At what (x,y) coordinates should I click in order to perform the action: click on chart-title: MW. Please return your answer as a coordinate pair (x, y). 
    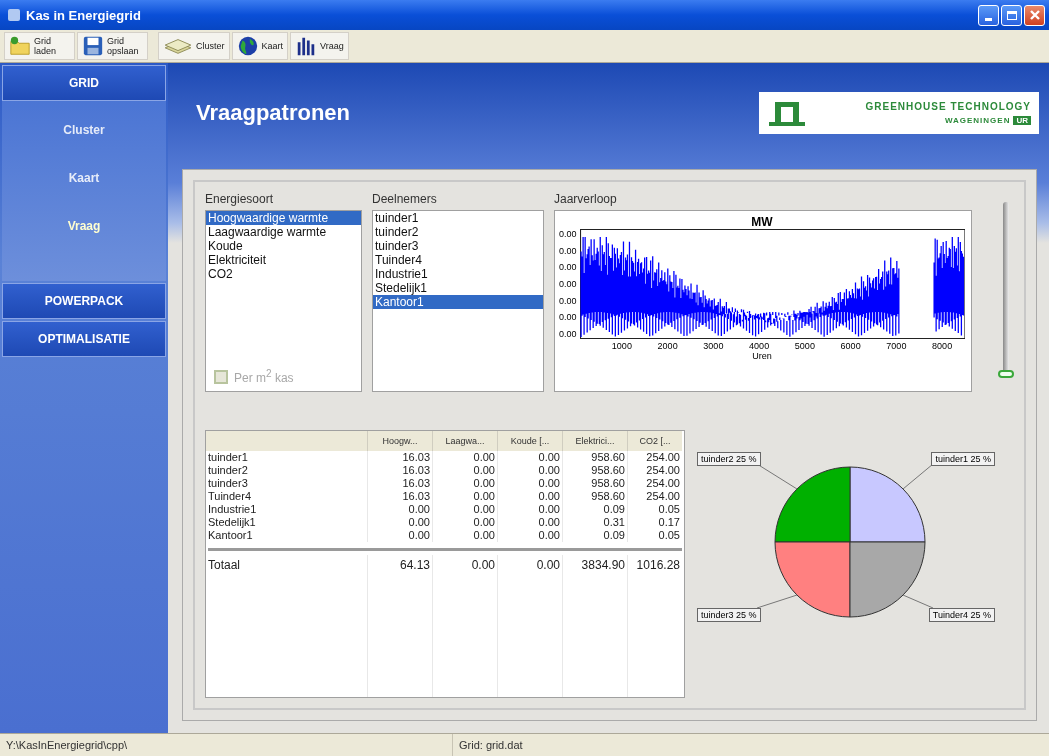
    Looking at the image, I should click on (762, 222).